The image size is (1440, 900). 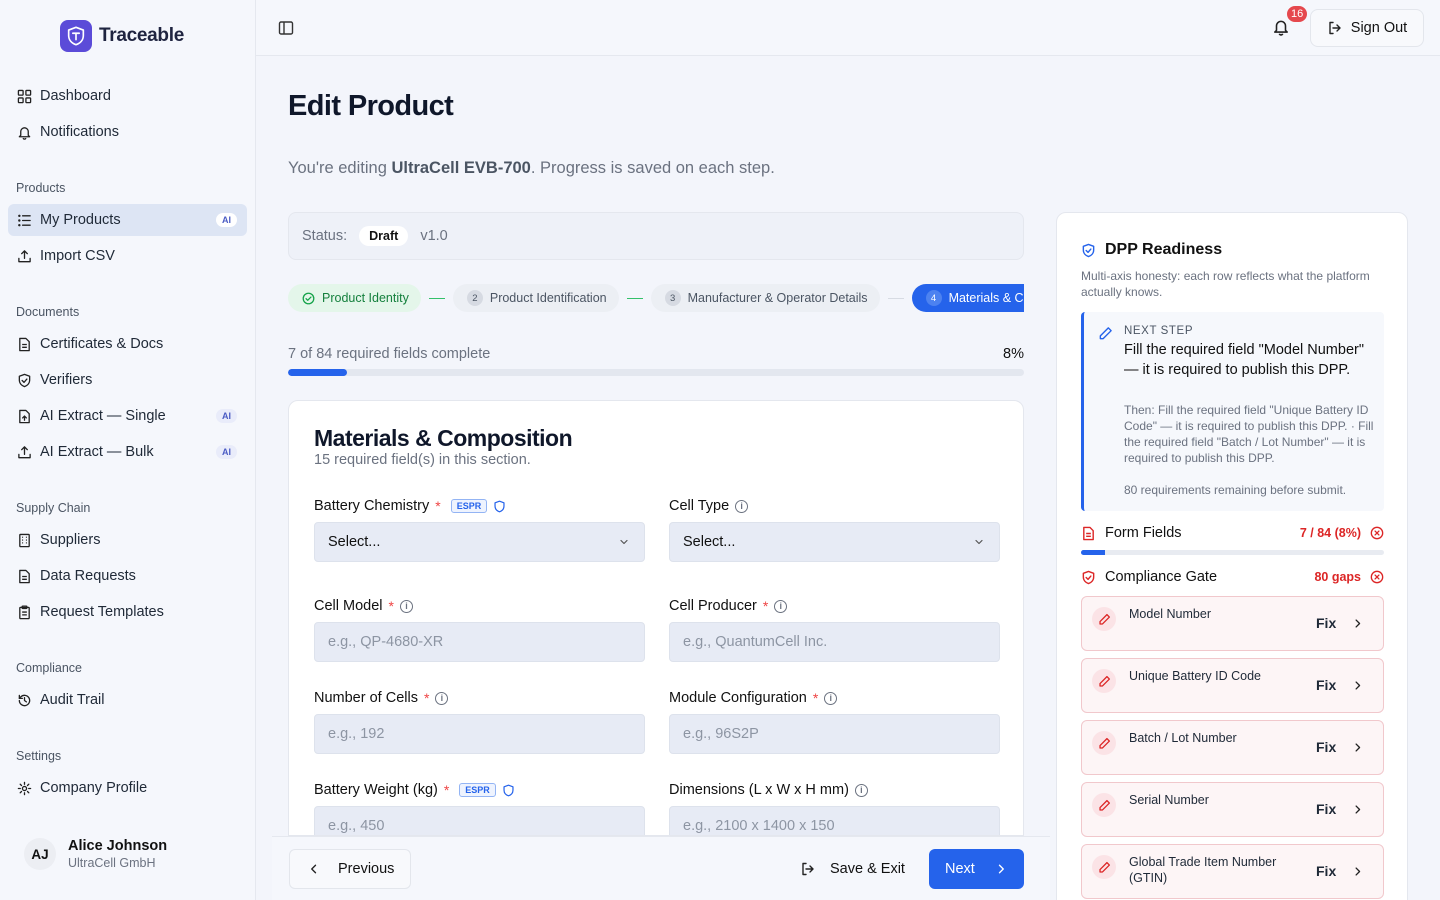 I want to click on nav-label: Company Profile, so click(x=94, y=788).